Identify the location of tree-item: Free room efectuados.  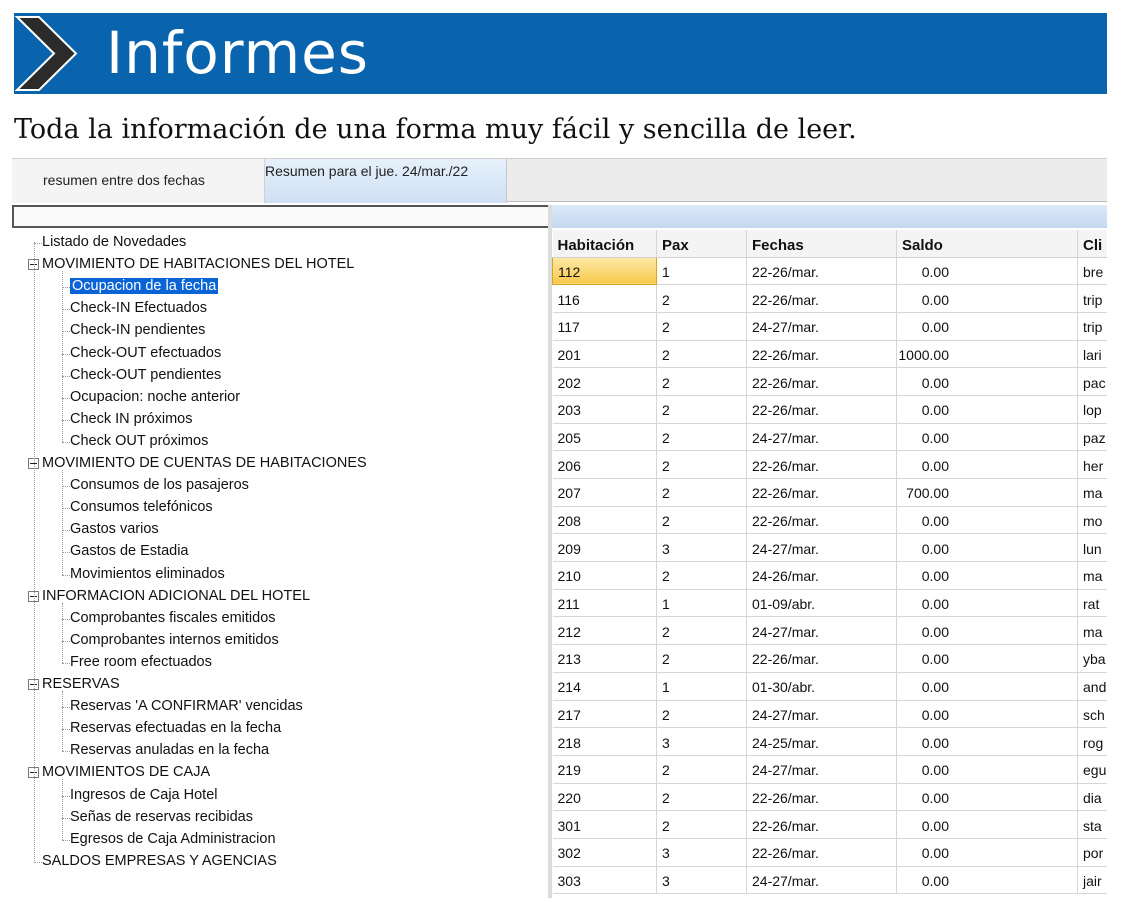
(141, 662).